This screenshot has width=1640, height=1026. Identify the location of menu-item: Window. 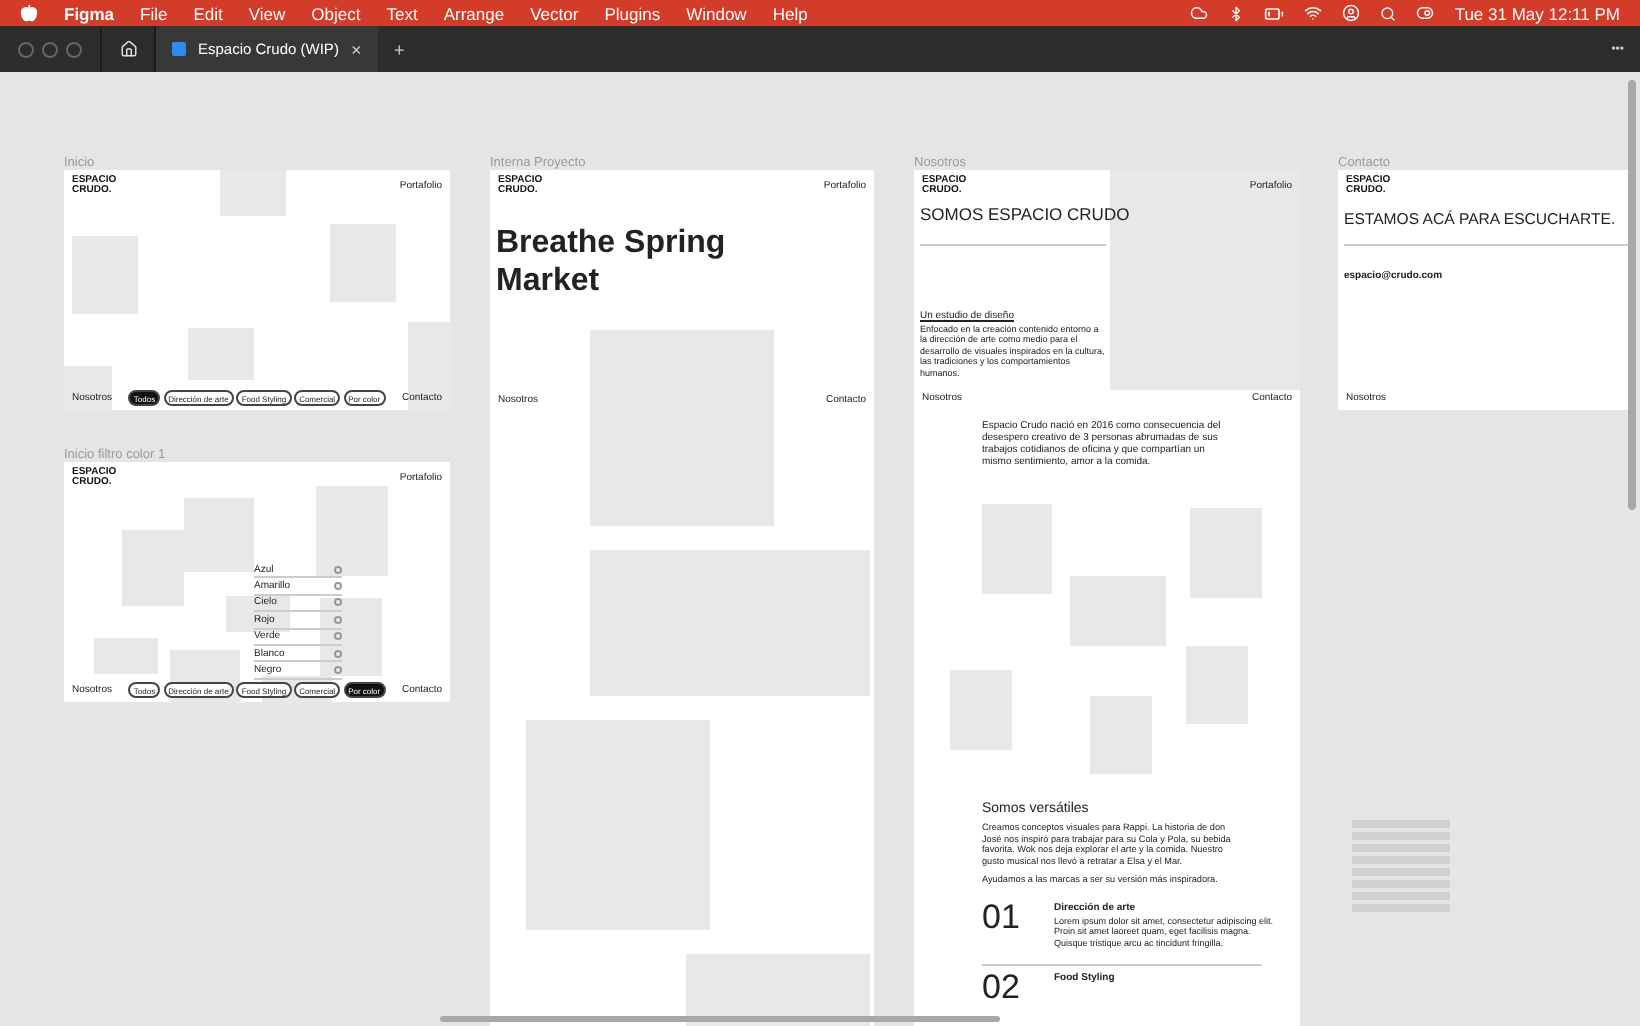
(716, 13).